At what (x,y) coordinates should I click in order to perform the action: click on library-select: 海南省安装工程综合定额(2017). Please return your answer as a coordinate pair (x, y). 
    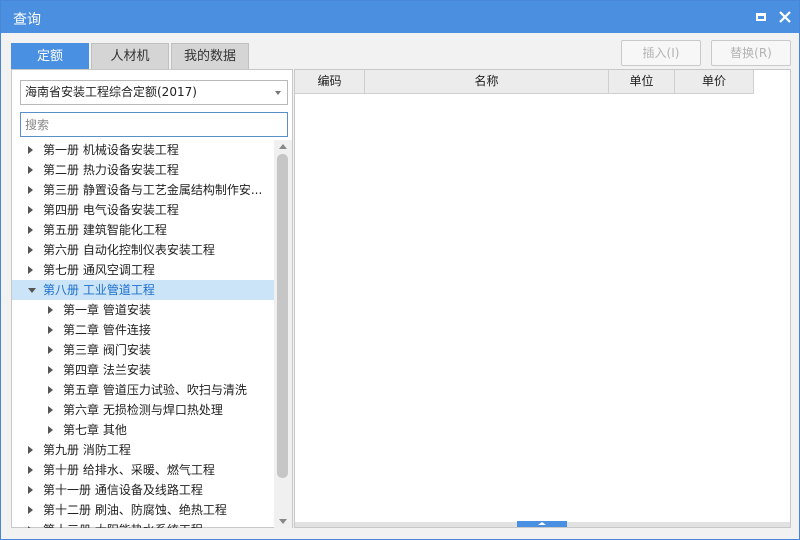
    Looking at the image, I should click on (154, 92).